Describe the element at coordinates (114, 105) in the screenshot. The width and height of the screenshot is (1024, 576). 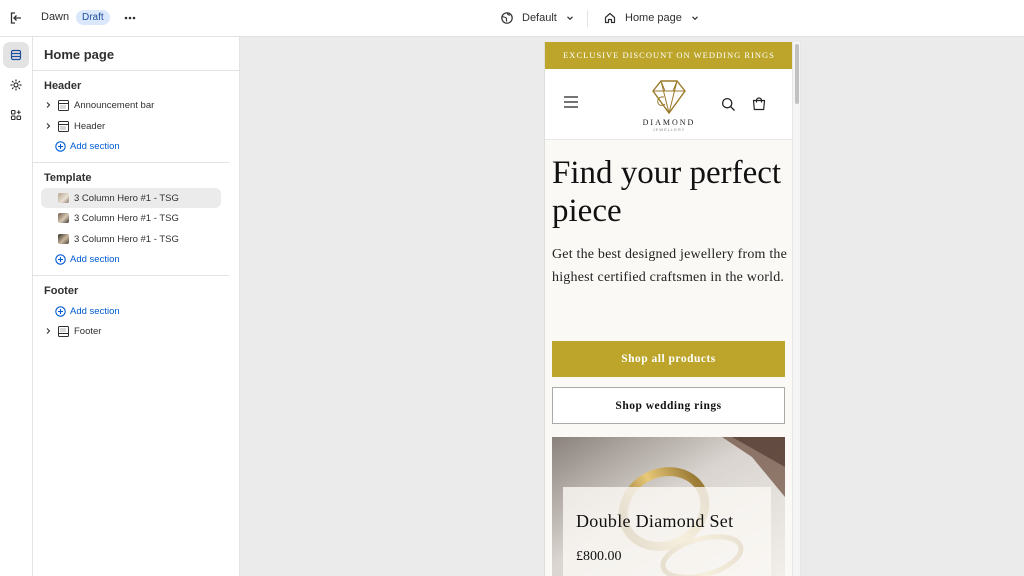
I see `section-label: Announcement bar` at that location.